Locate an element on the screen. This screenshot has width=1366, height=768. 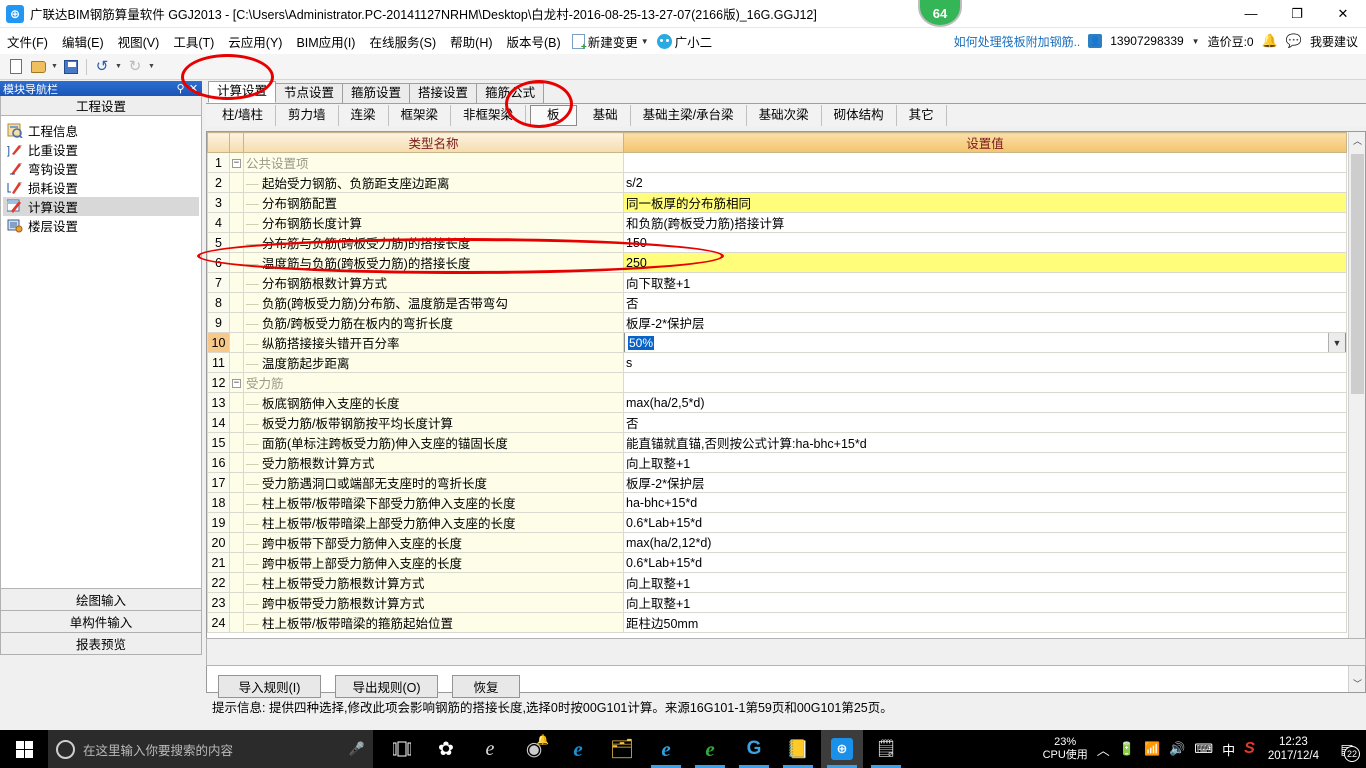
menu-bim: BIM应用(I) is located at coordinates (325, 41).